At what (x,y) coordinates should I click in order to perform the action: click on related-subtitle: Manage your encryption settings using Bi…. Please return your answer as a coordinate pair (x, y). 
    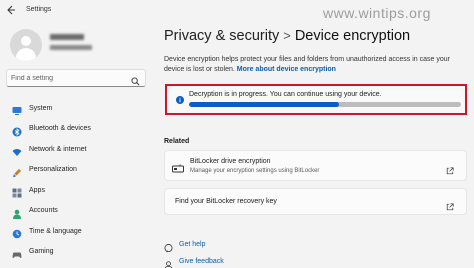
    Looking at the image, I should click on (255, 171).